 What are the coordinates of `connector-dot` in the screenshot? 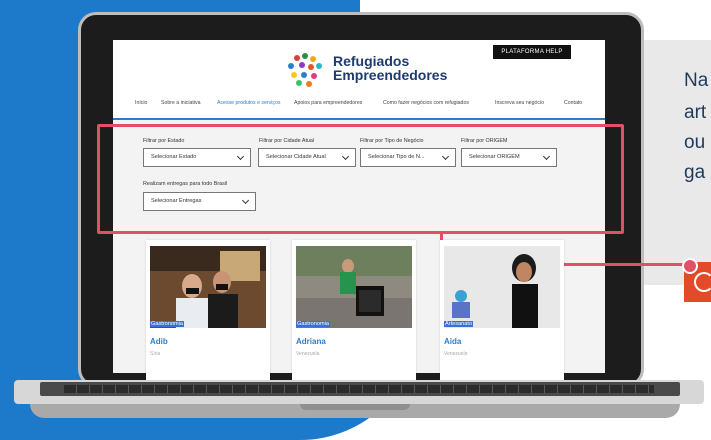 It's located at (690, 266).